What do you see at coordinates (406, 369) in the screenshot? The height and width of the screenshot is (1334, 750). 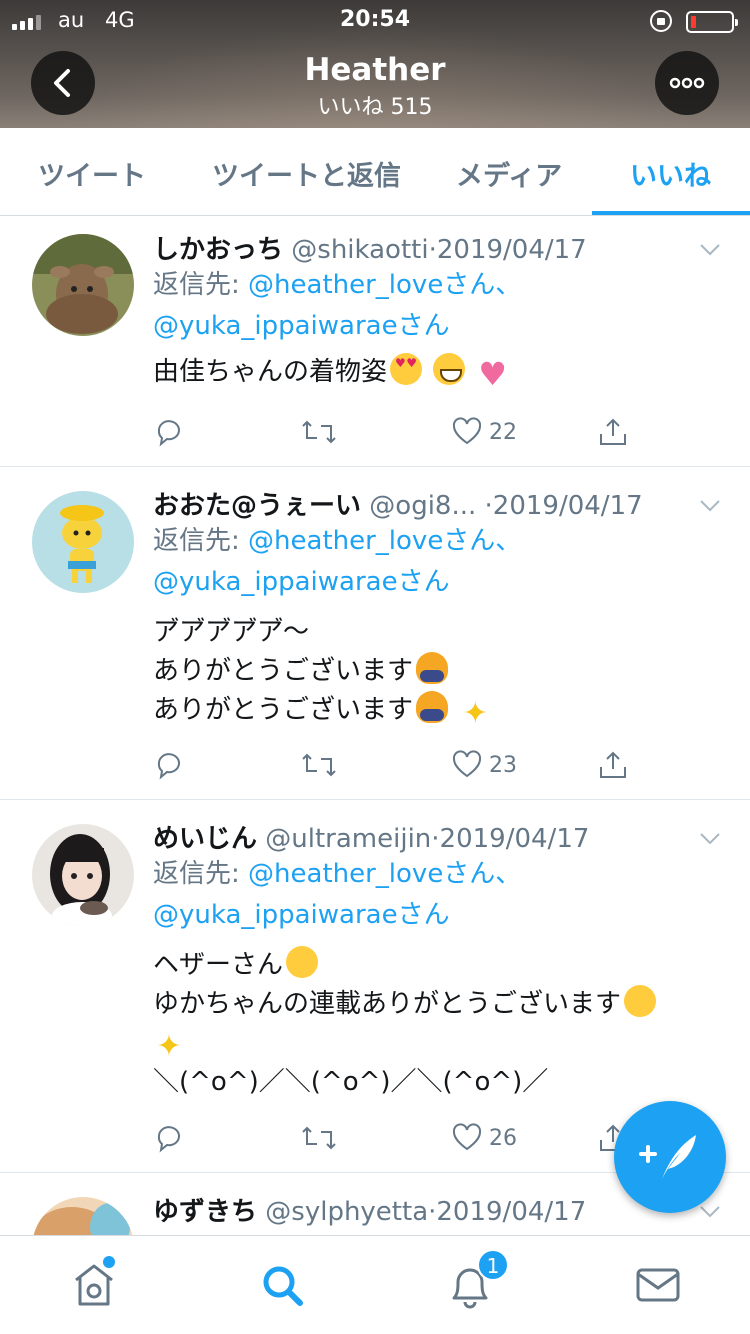 I see `heart-eyes-emoji-icon` at bounding box center [406, 369].